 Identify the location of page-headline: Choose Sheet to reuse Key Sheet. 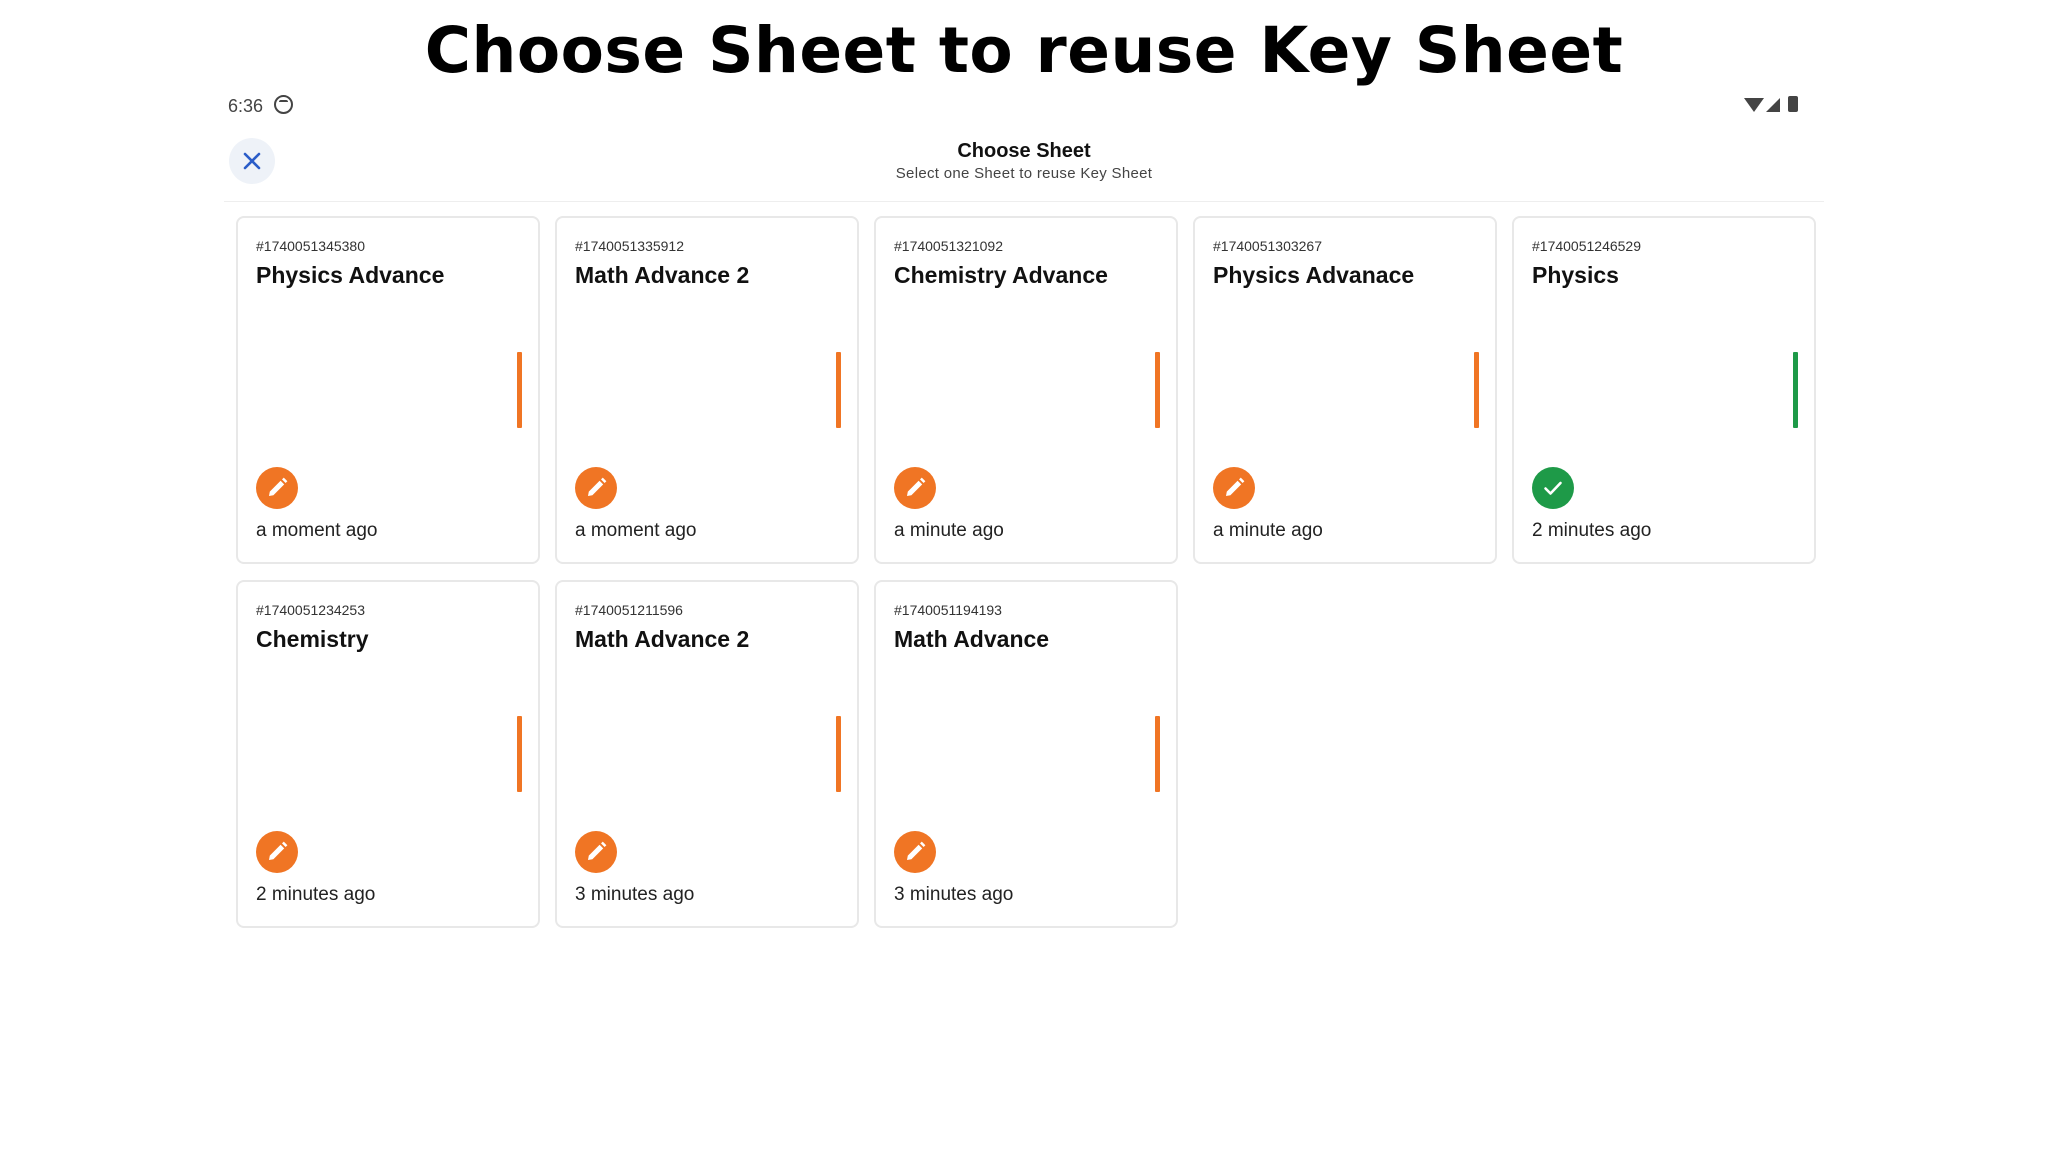
(1024, 50).